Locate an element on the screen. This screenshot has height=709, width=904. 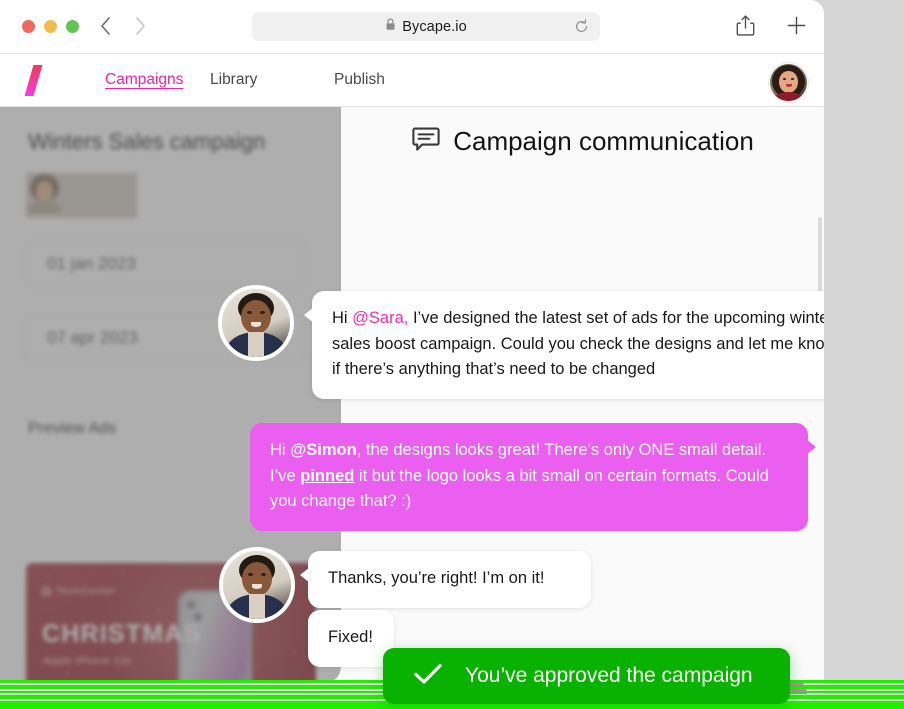
message-text-part: Thanks, you’re right! I’m on it! is located at coordinates (436, 578).